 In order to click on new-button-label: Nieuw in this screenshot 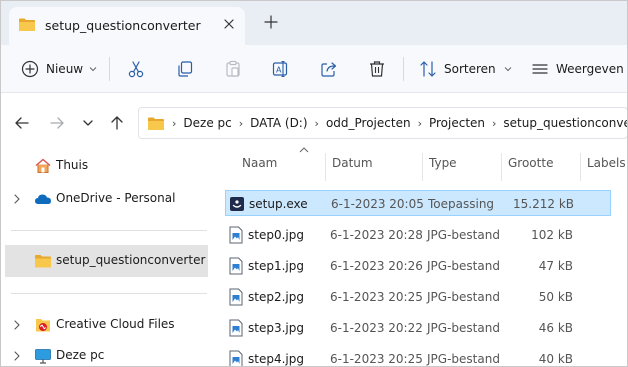, I will do `click(65, 69)`.